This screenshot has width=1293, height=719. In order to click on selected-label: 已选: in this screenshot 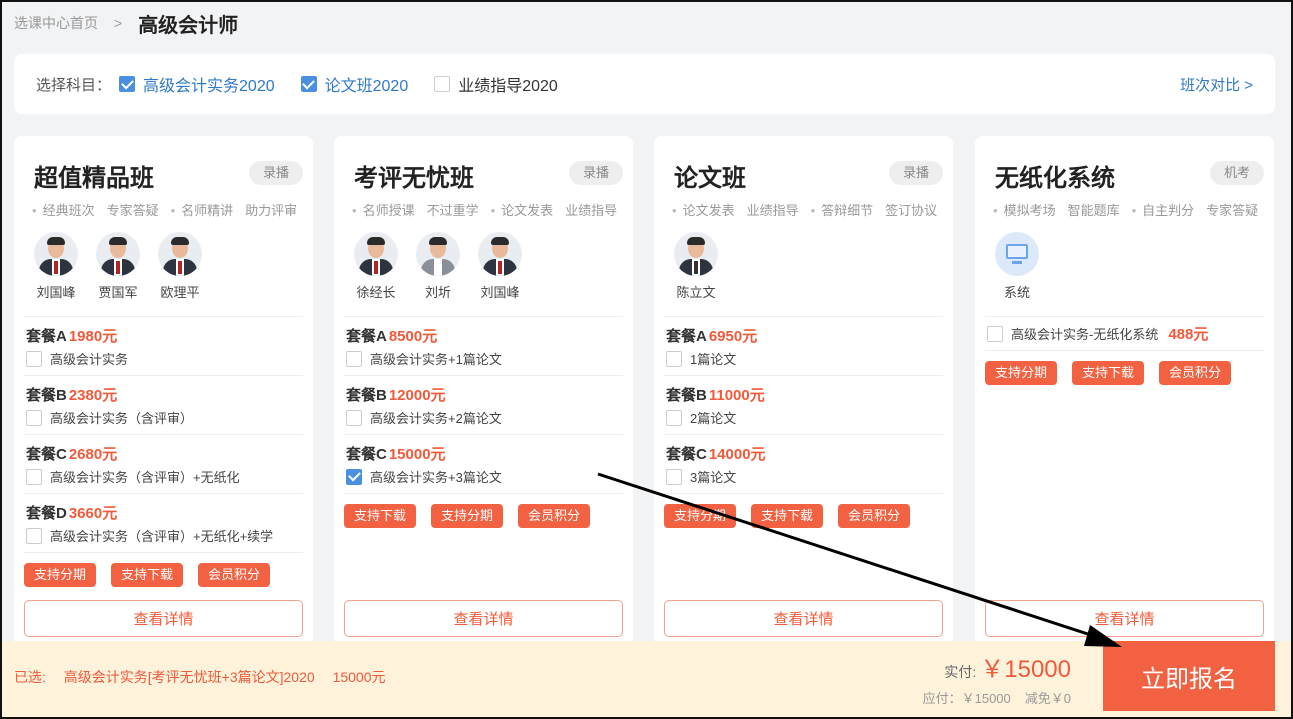, I will do `click(30, 677)`.